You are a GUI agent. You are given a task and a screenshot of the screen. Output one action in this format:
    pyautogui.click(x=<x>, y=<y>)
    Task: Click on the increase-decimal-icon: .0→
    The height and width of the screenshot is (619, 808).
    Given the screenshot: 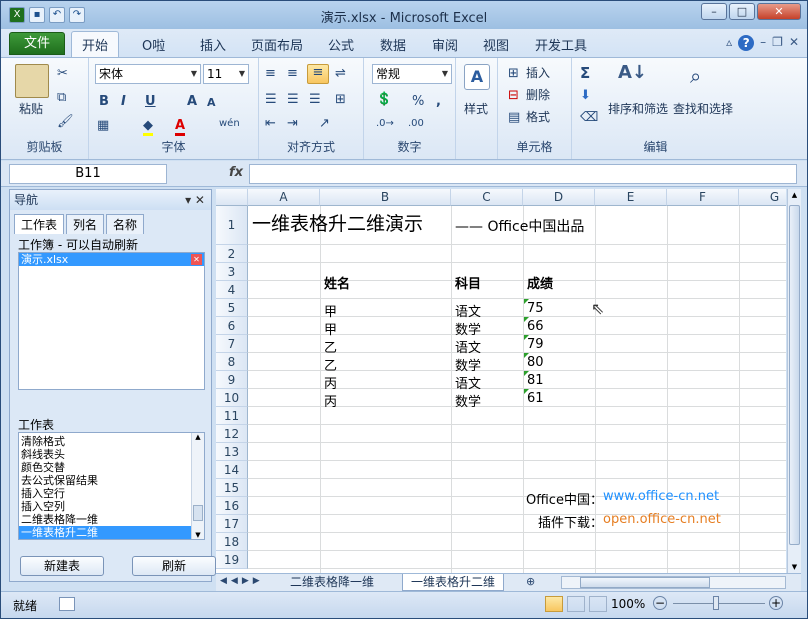 What is the action you would take?
    pyautogui.click(x=385, y=123)
    